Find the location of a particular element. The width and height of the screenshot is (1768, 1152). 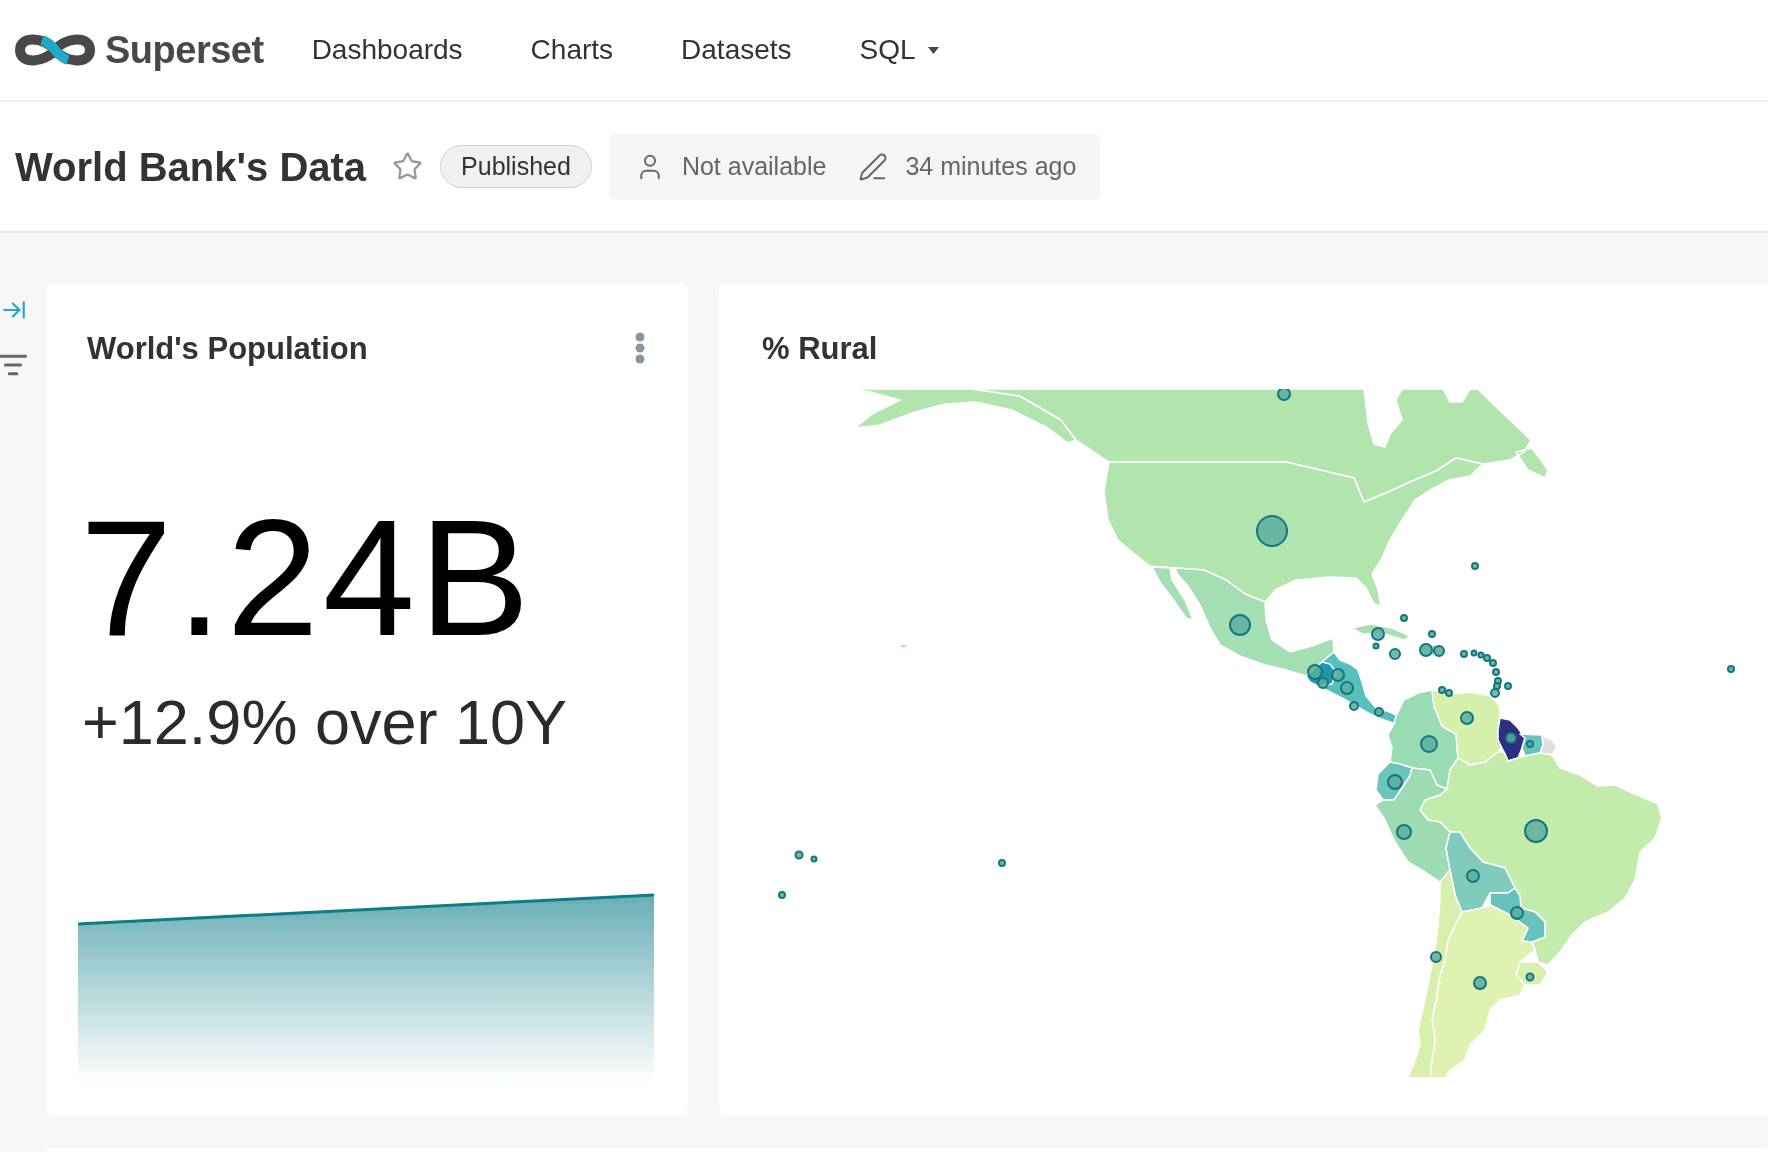

modified-text: 34 minutes ago is located at coordinates (991, 166).